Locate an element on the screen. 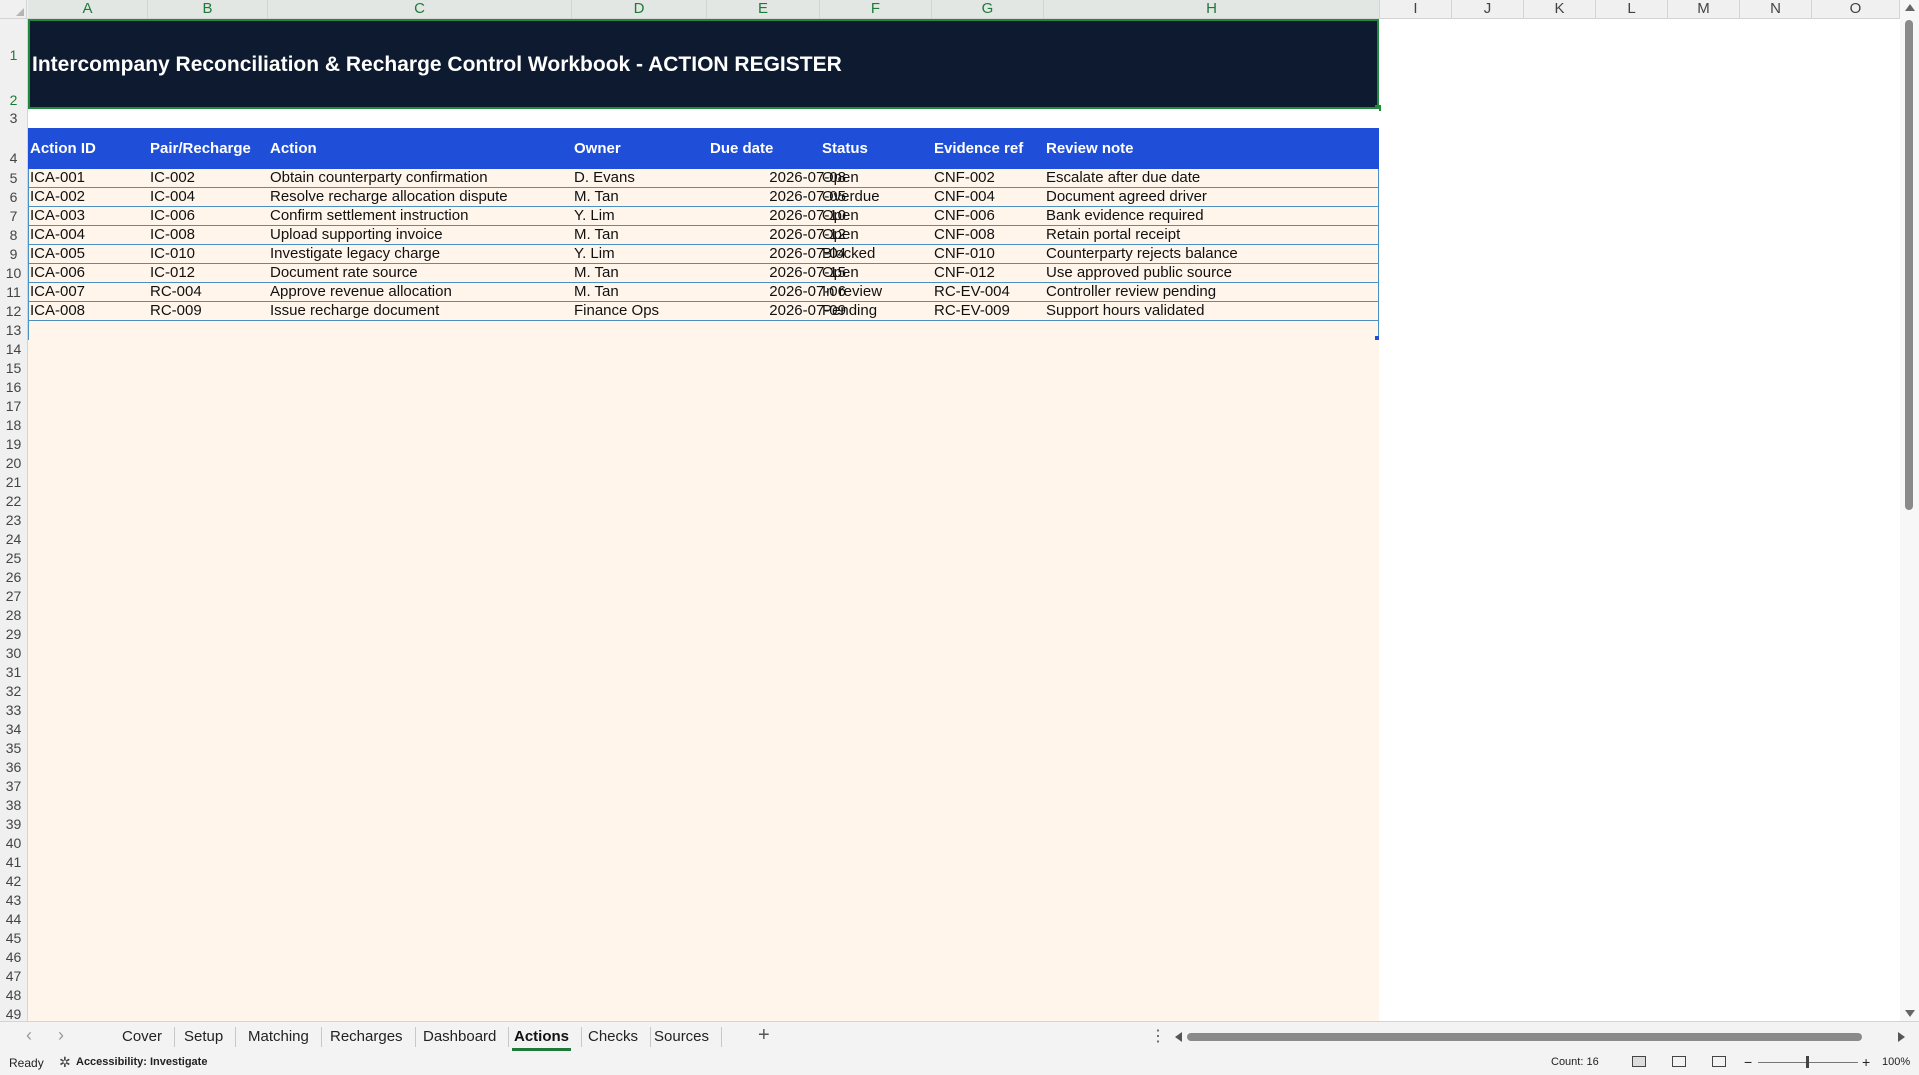 The width and height of the screenshot is (1919, 1075). table-cell: Approve revenue allocation is located at coordinates (361, 292).